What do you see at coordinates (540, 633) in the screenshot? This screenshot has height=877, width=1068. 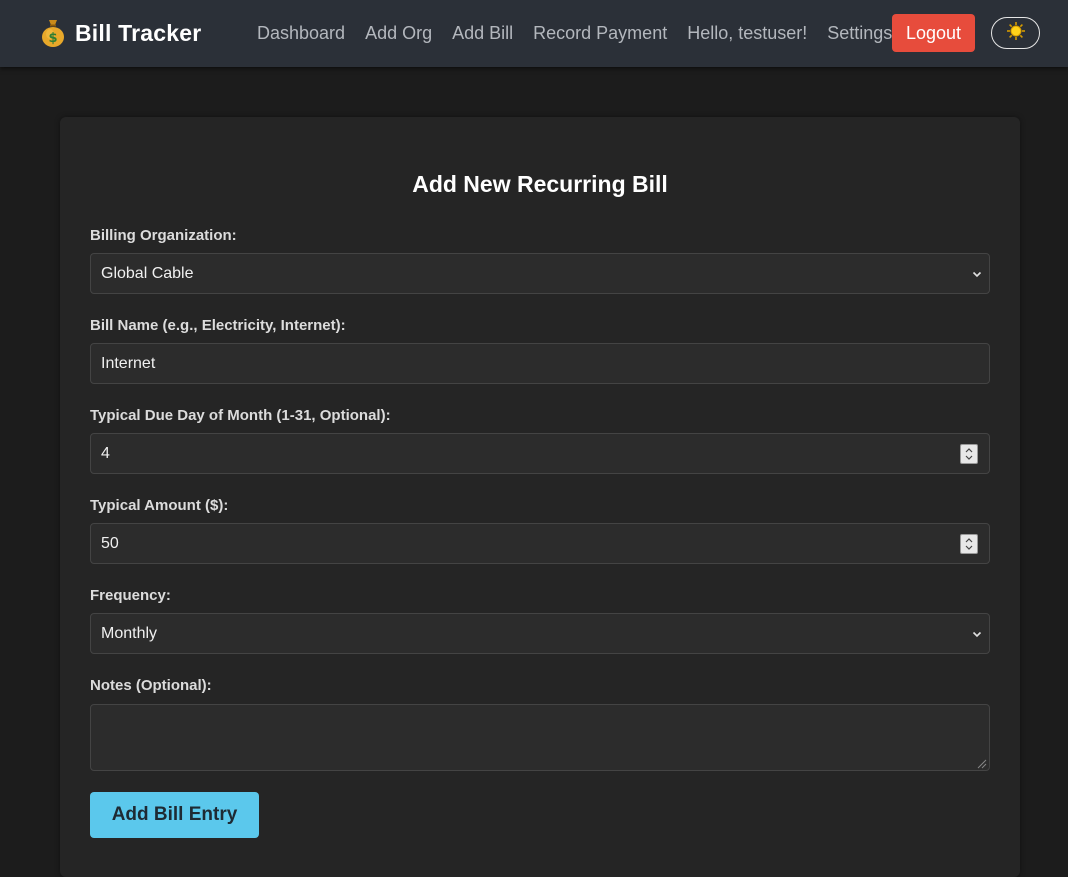 I see `frequency-select: Monthly` at bounding box center [540, 633].